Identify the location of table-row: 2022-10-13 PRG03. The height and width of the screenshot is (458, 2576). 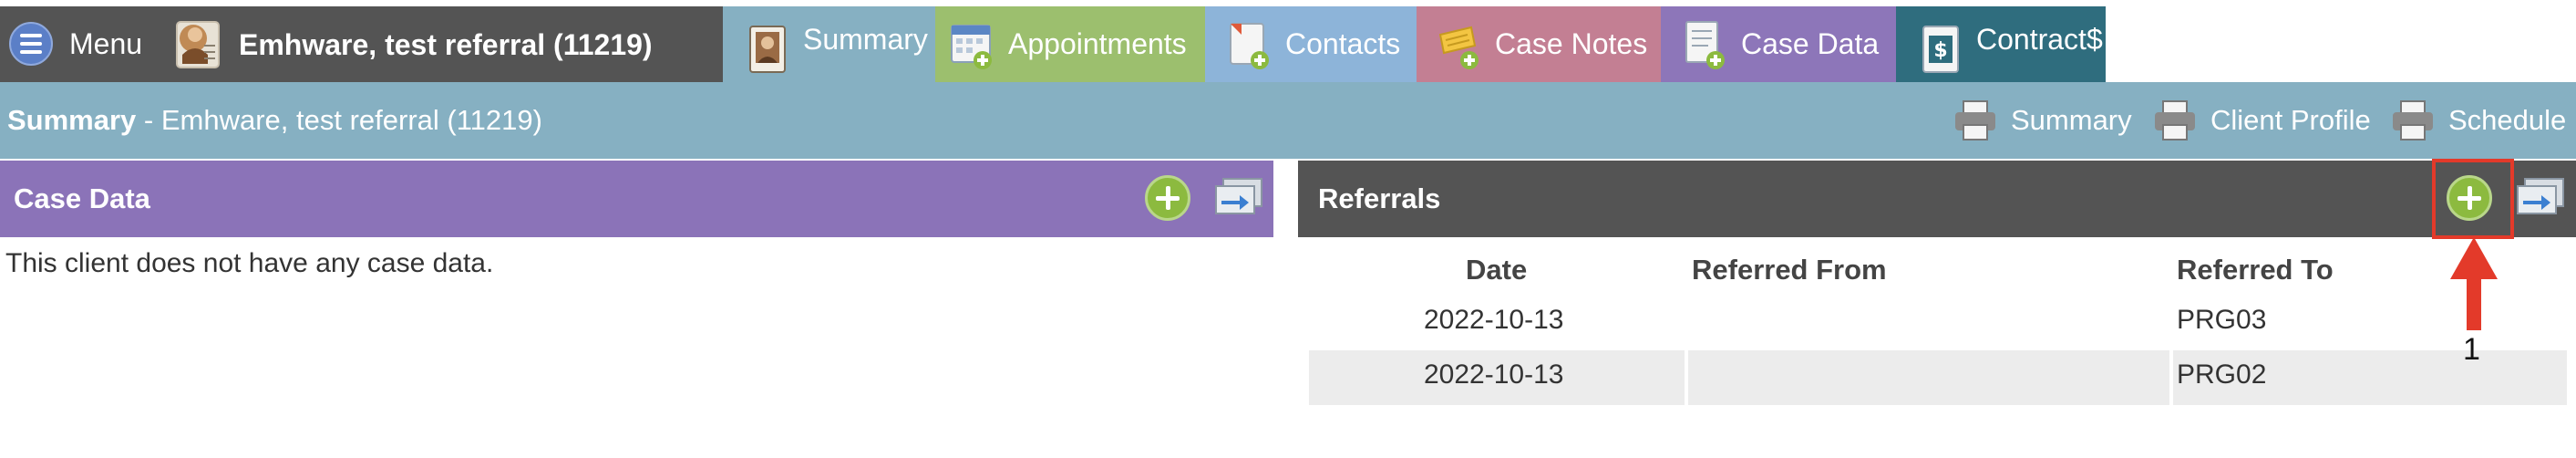
(1938, 323).